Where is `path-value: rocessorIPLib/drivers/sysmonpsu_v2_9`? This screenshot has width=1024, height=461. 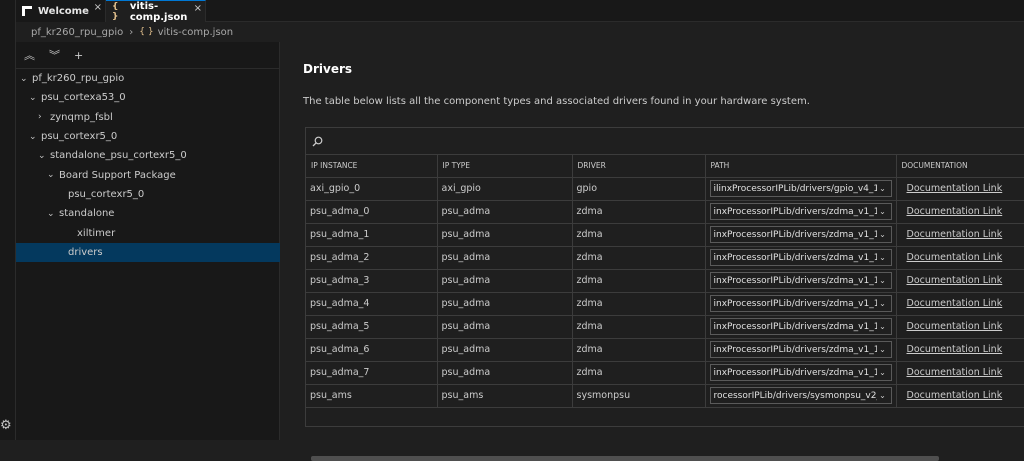
path-value: rocessorIPLib/drivers/sysmonpsu_v2_9 is located at coordinates (795, 395).